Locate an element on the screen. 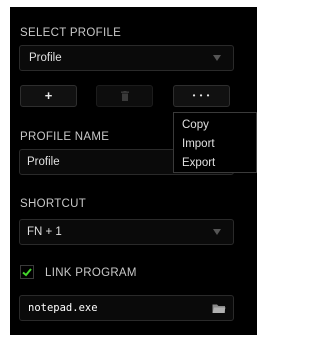 The image size is (320, 349). check-icon is located at coordinates (27, 272).